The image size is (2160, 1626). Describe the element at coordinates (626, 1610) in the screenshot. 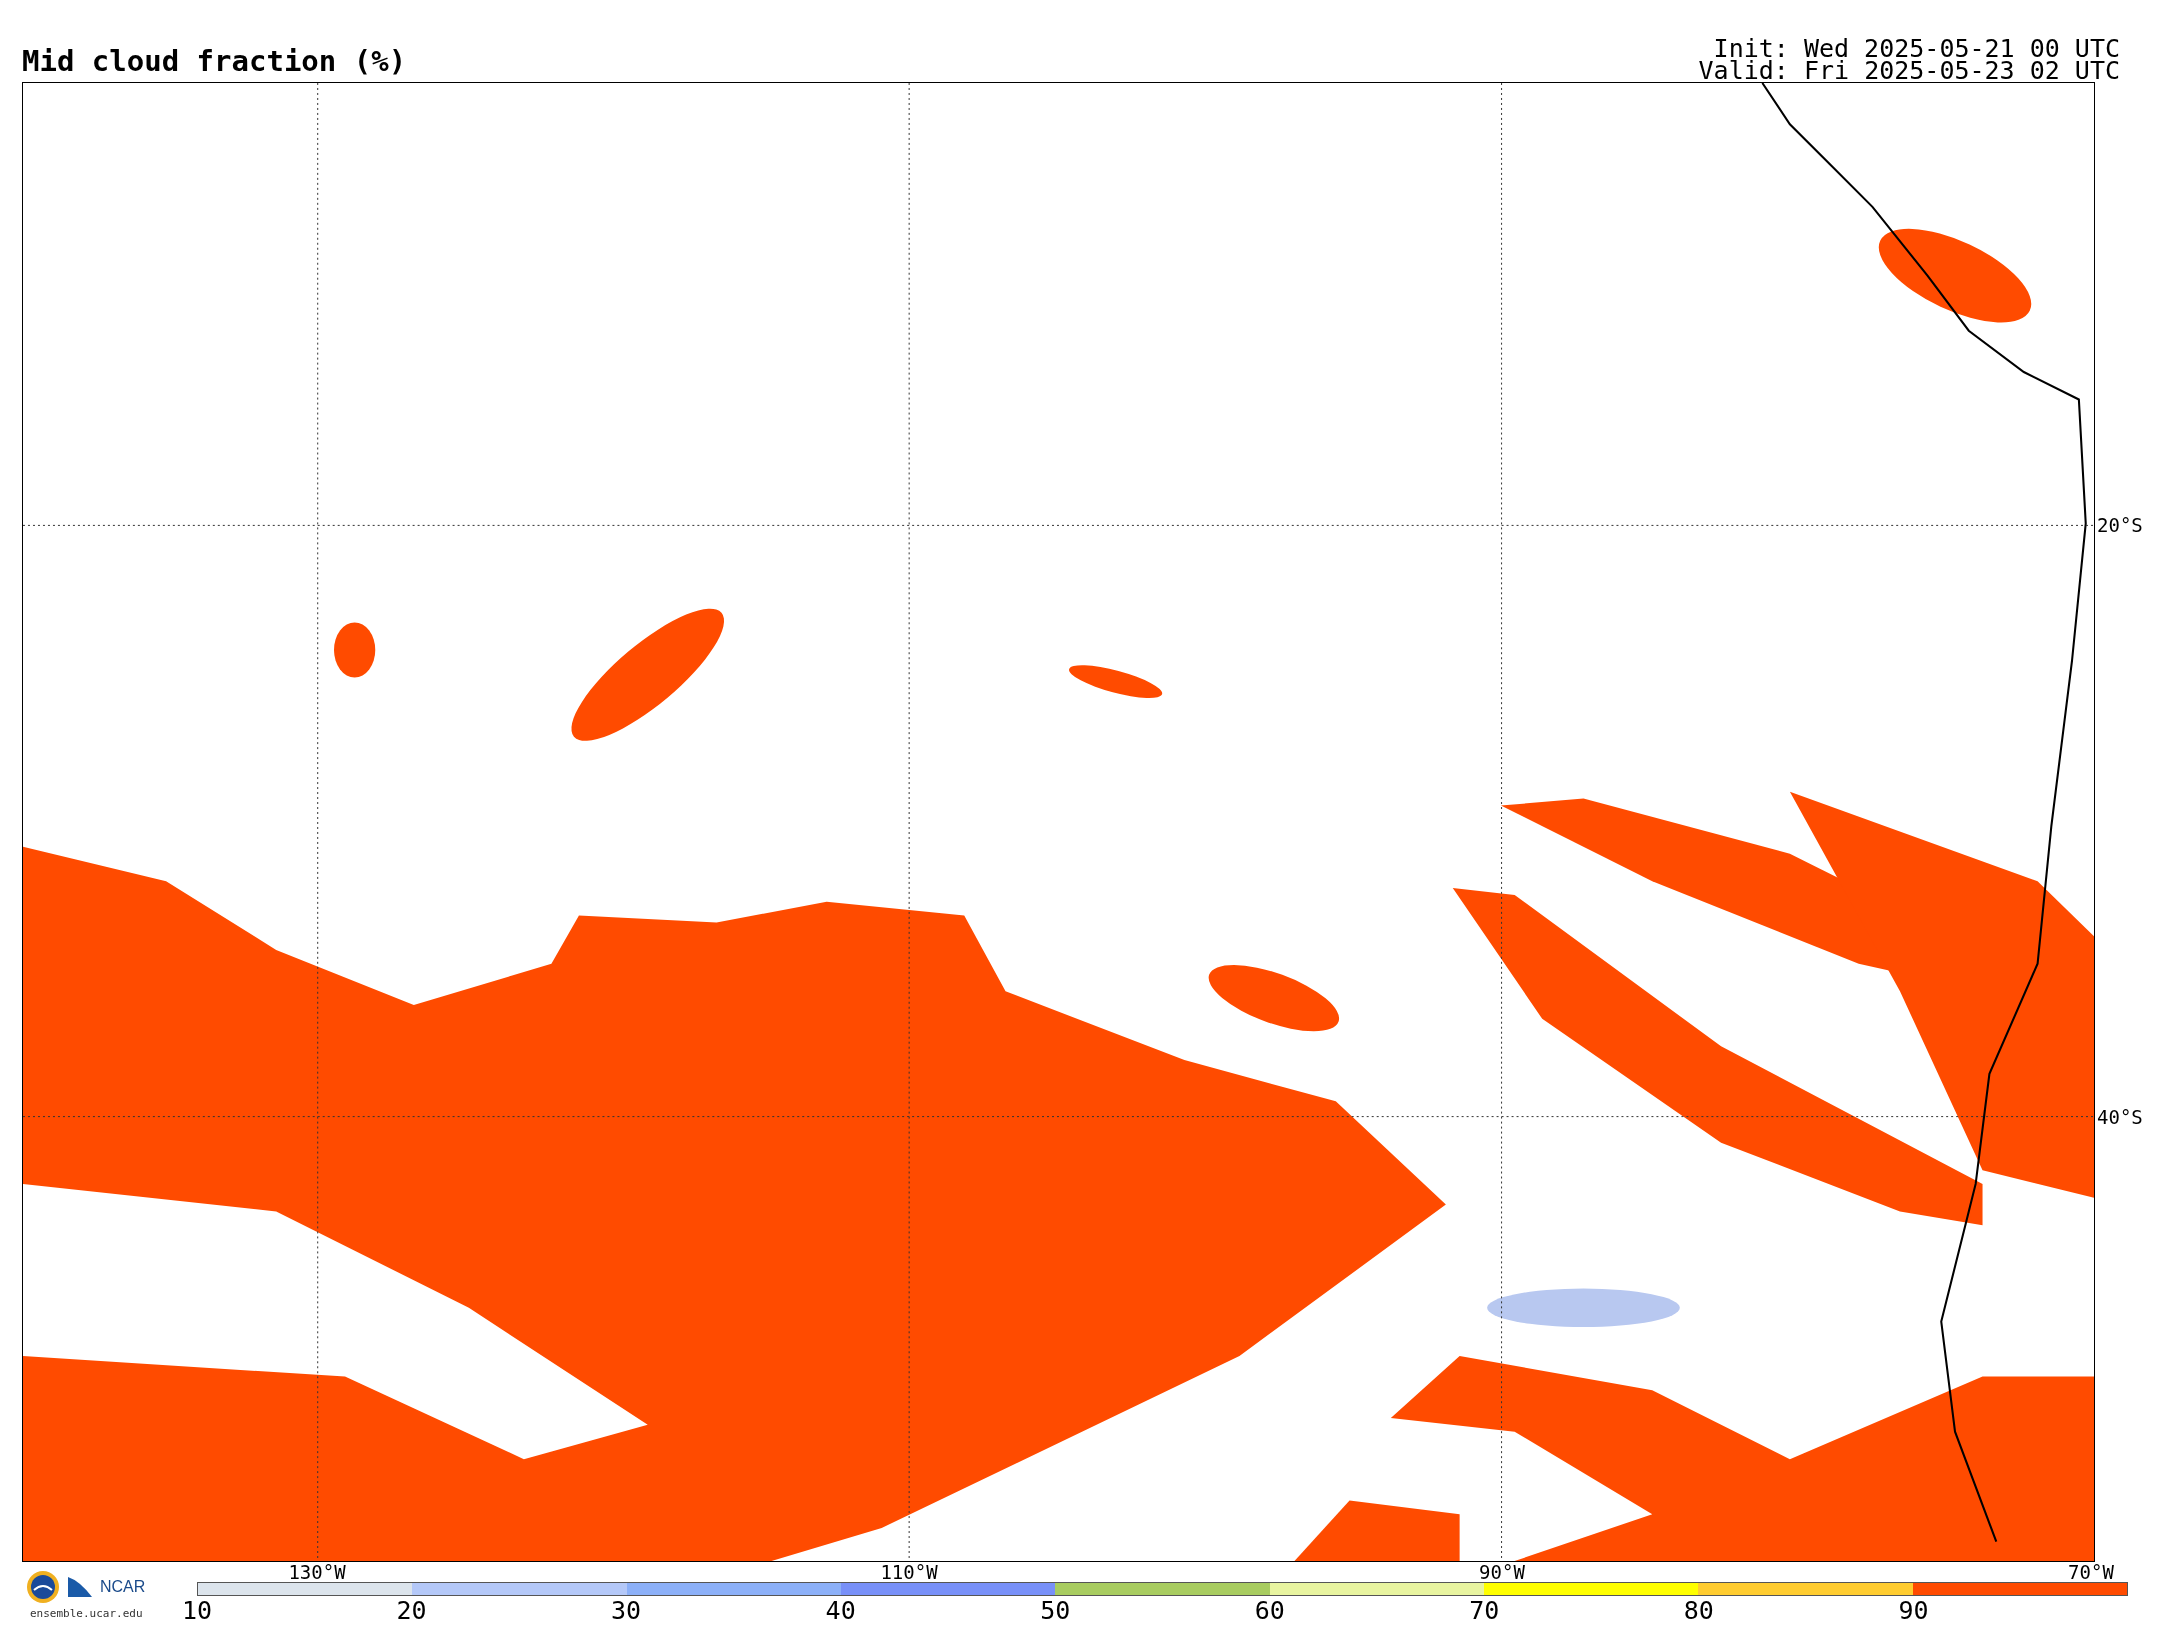

I see `color-bar-label: 30` at that location.